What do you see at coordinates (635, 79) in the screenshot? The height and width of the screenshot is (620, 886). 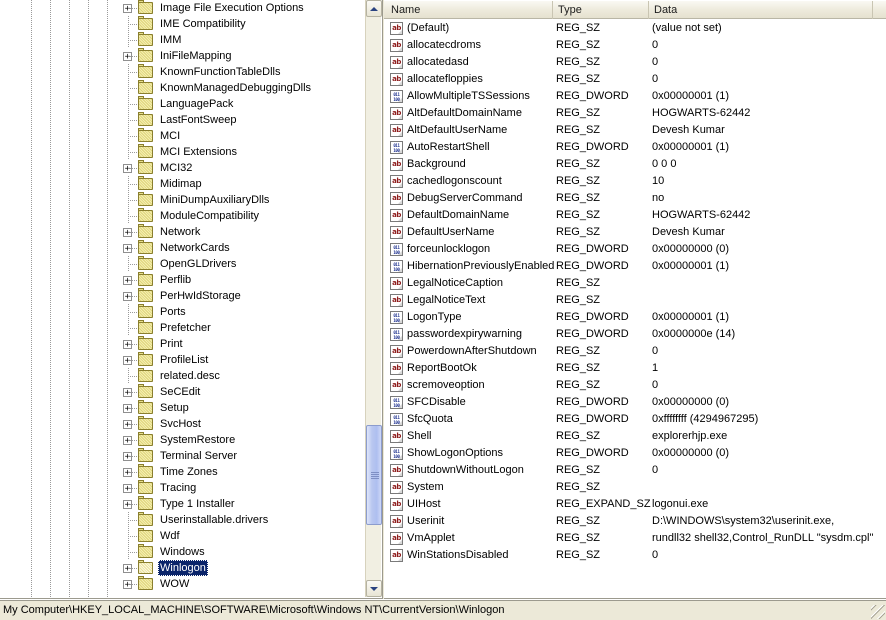 I see `value-row: ab allocatefloppies REG_SZ 0` at bounding box center [635, 79].